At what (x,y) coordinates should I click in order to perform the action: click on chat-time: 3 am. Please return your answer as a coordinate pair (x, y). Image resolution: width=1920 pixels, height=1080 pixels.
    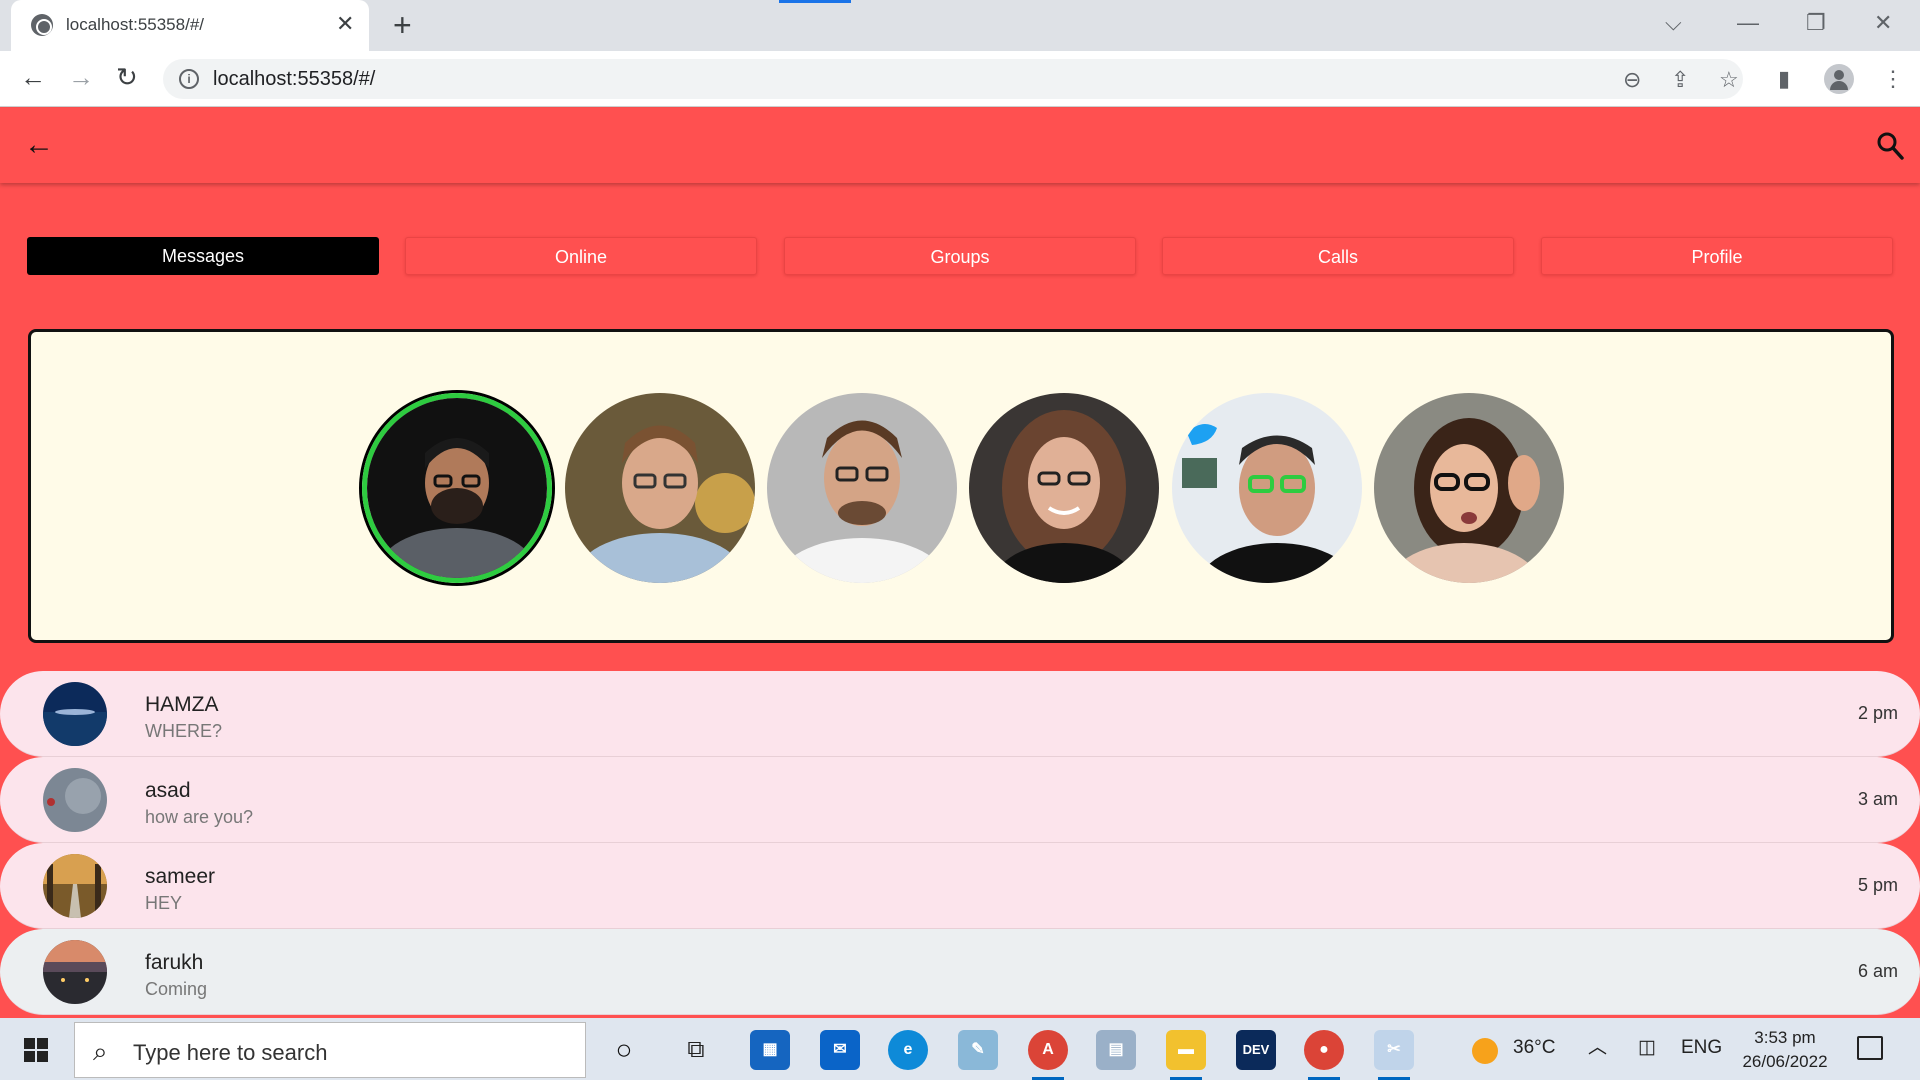
    Looking at the image, I should click on (1877, 799).